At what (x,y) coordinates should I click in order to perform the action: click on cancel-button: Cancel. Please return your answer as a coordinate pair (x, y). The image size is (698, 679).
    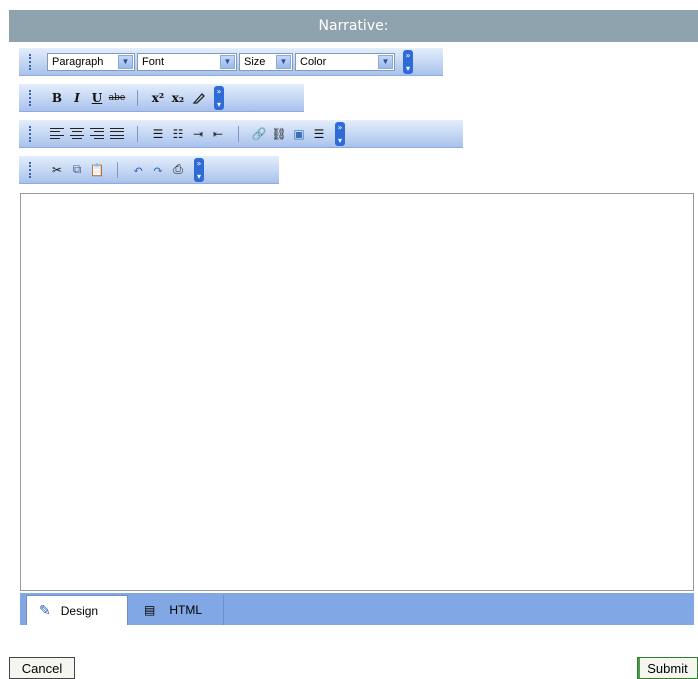
    Looking at the image, I should click on (42, 668).